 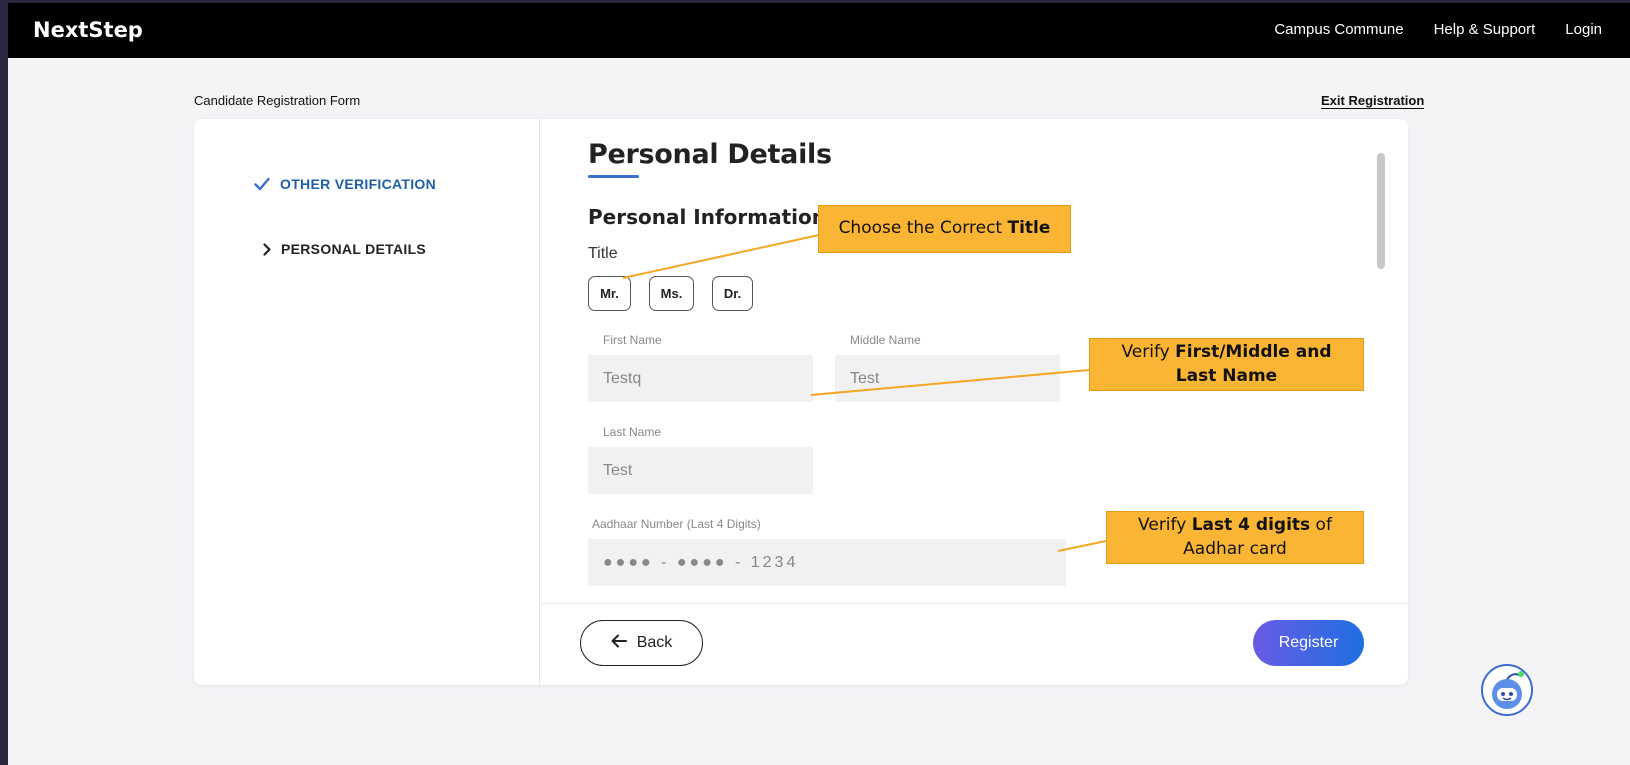 What do you see at coordinates (974, 644) in the screenshot?
I see `form-footer: Back Register` at bounding box center [974, 644].